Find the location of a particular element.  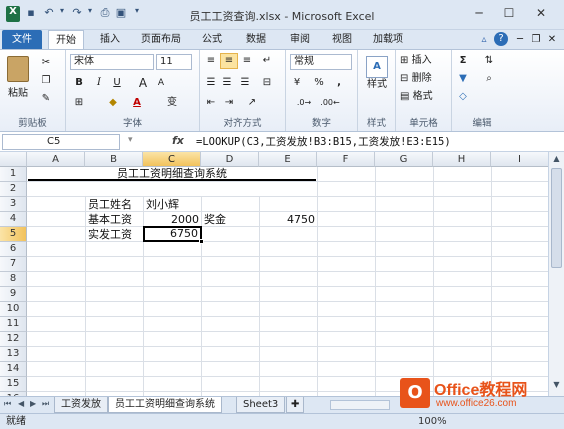

column-header-f: F is located at coordinates (346, 159).